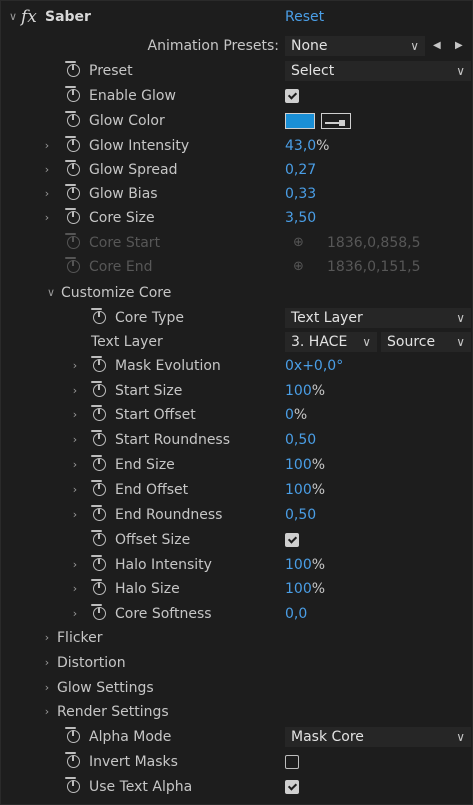 The image size is (473, 805). I want to click on glow-intensity-row: › Glow Intensity 43,0%, so click(237, 146).